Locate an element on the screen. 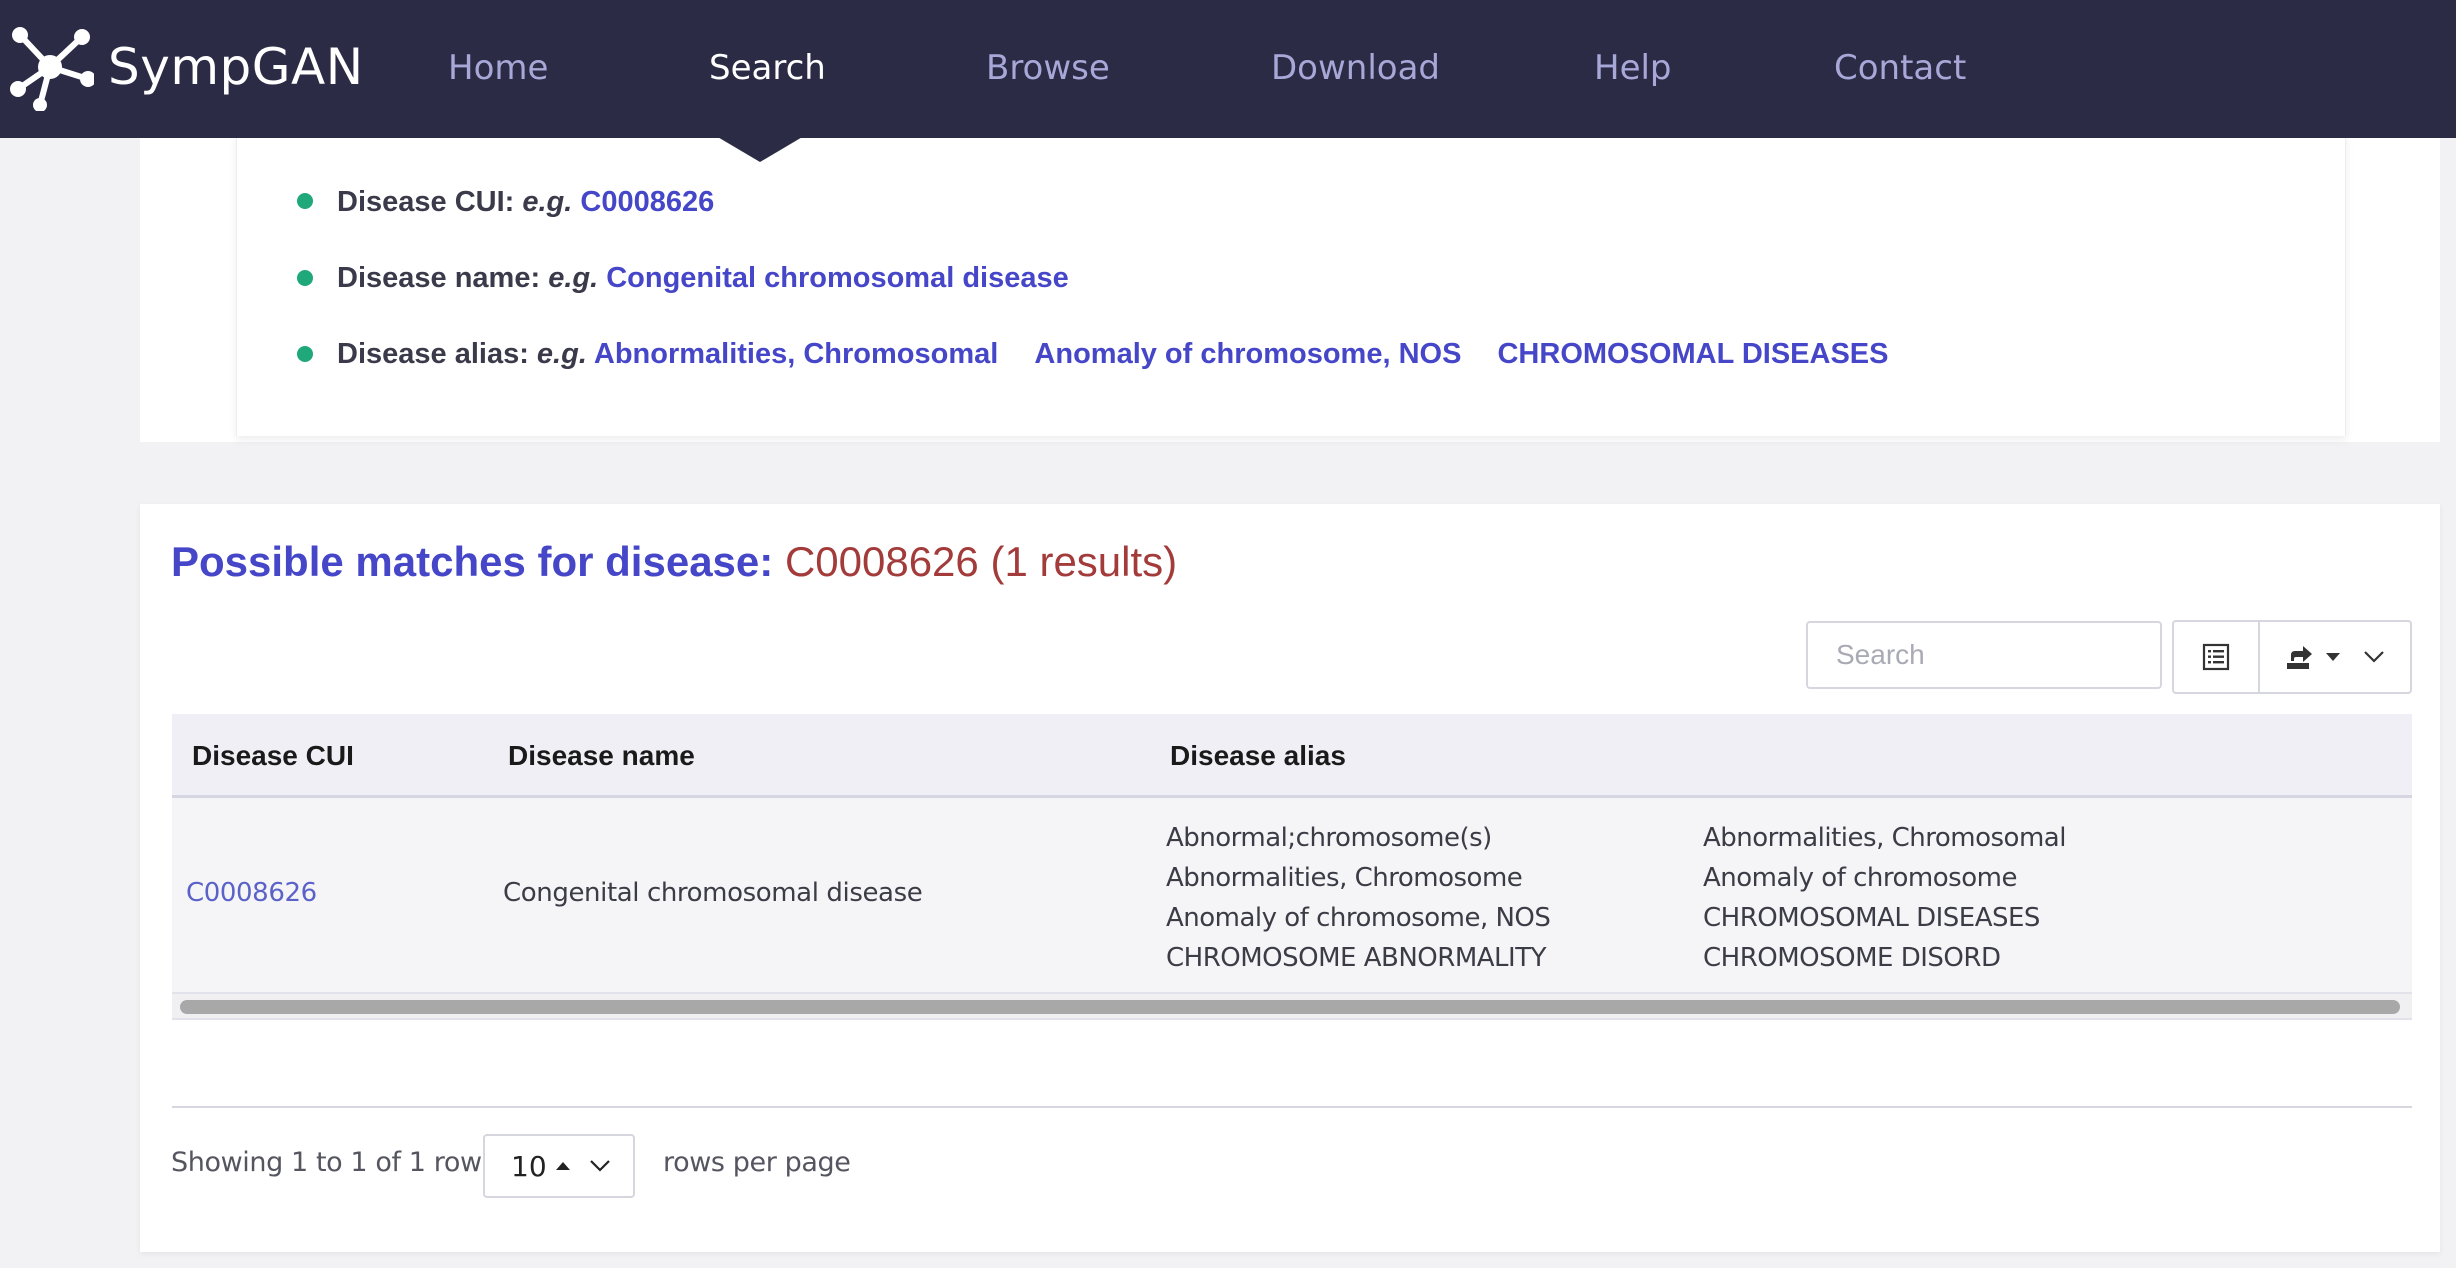  footer-divider is located at coordinates (1292, 1107).